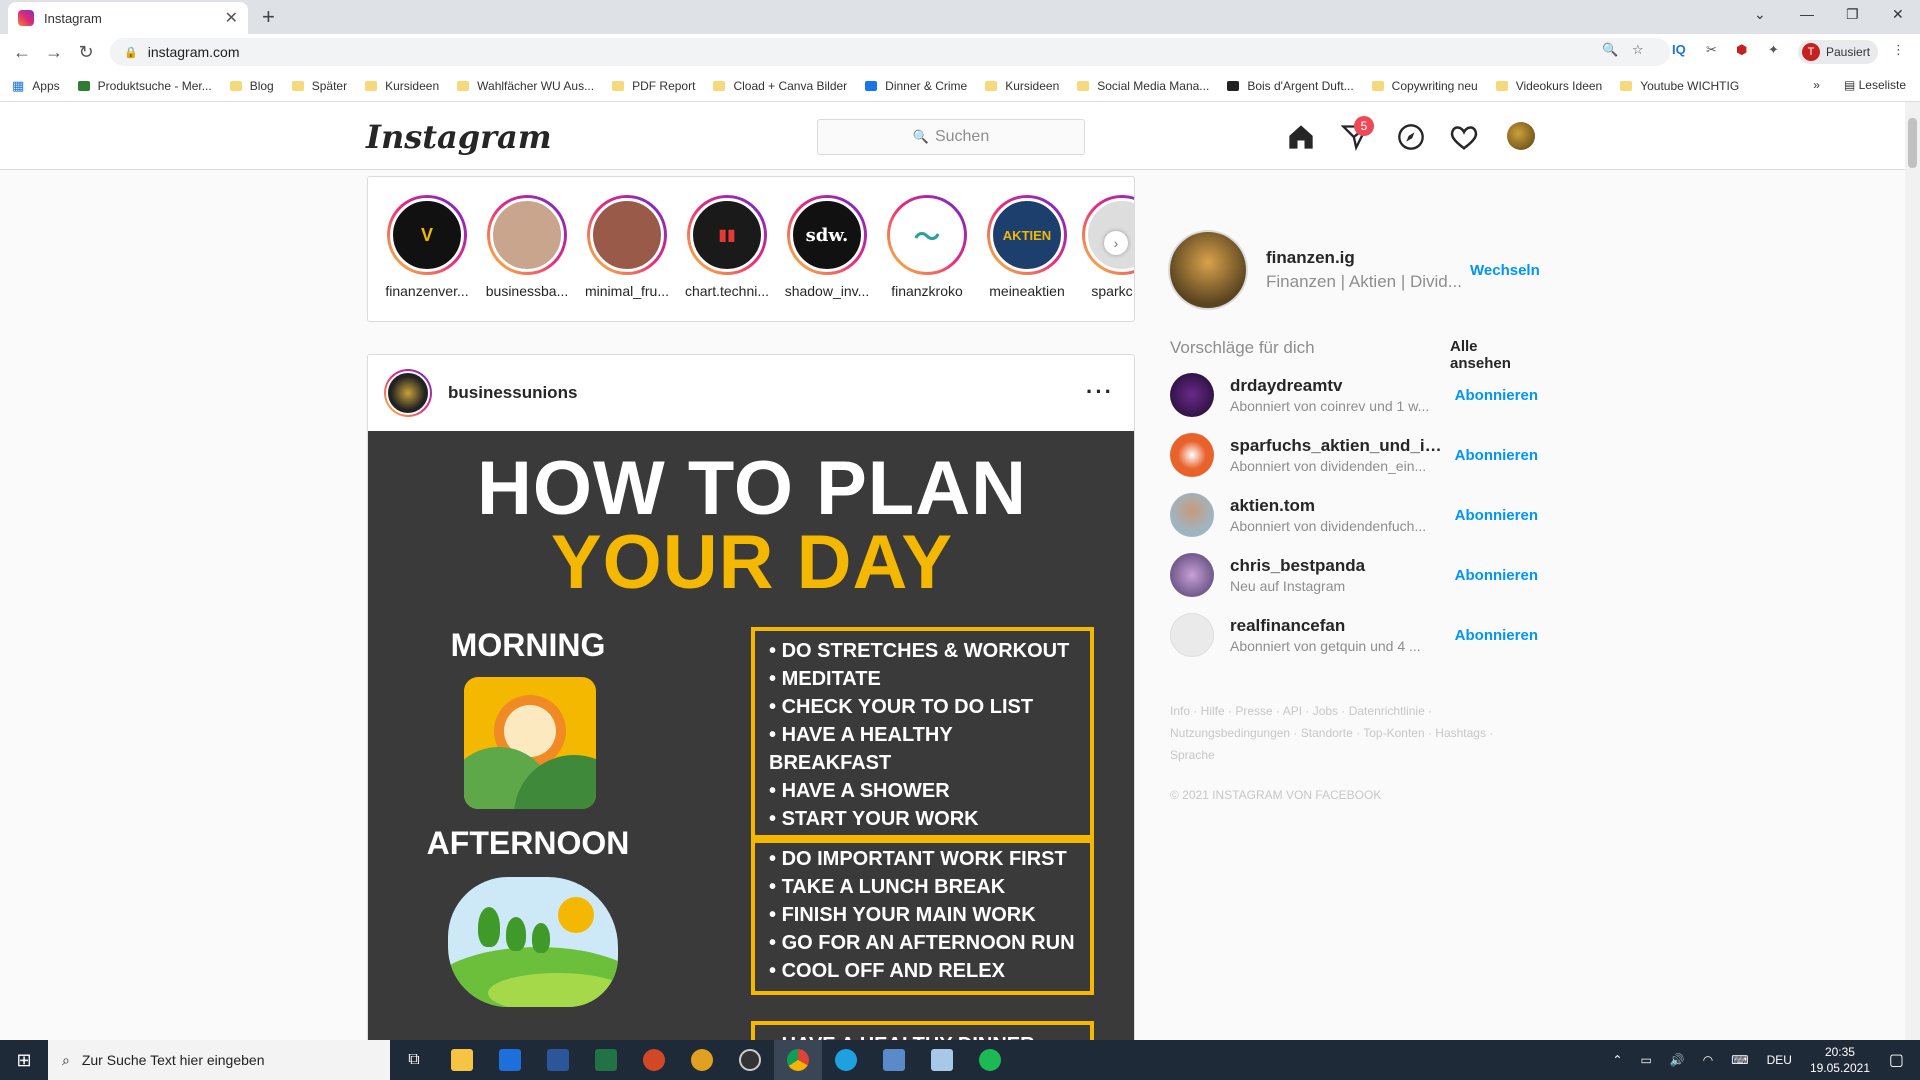 The width and height of the screenshot is (1920, 1080). Describe the element at coordinates (1617, 1060) in the screenshot. I see `tray-chevron-icon: ⌃` at that location.